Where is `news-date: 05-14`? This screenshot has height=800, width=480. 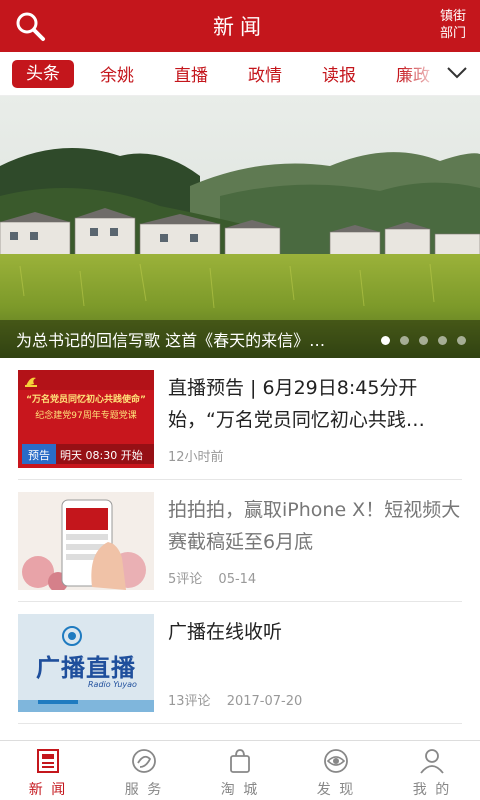
news-date: 05-14 is located at coordinates (237, 579).